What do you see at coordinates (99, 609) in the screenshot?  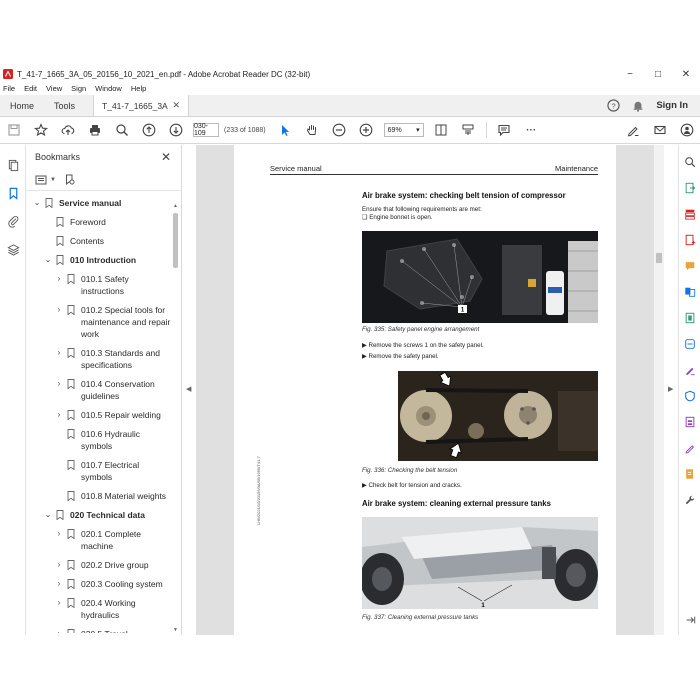 I see `bookmark-item: › 020.4 Working hydraulics` at bounding box center [99, 609].